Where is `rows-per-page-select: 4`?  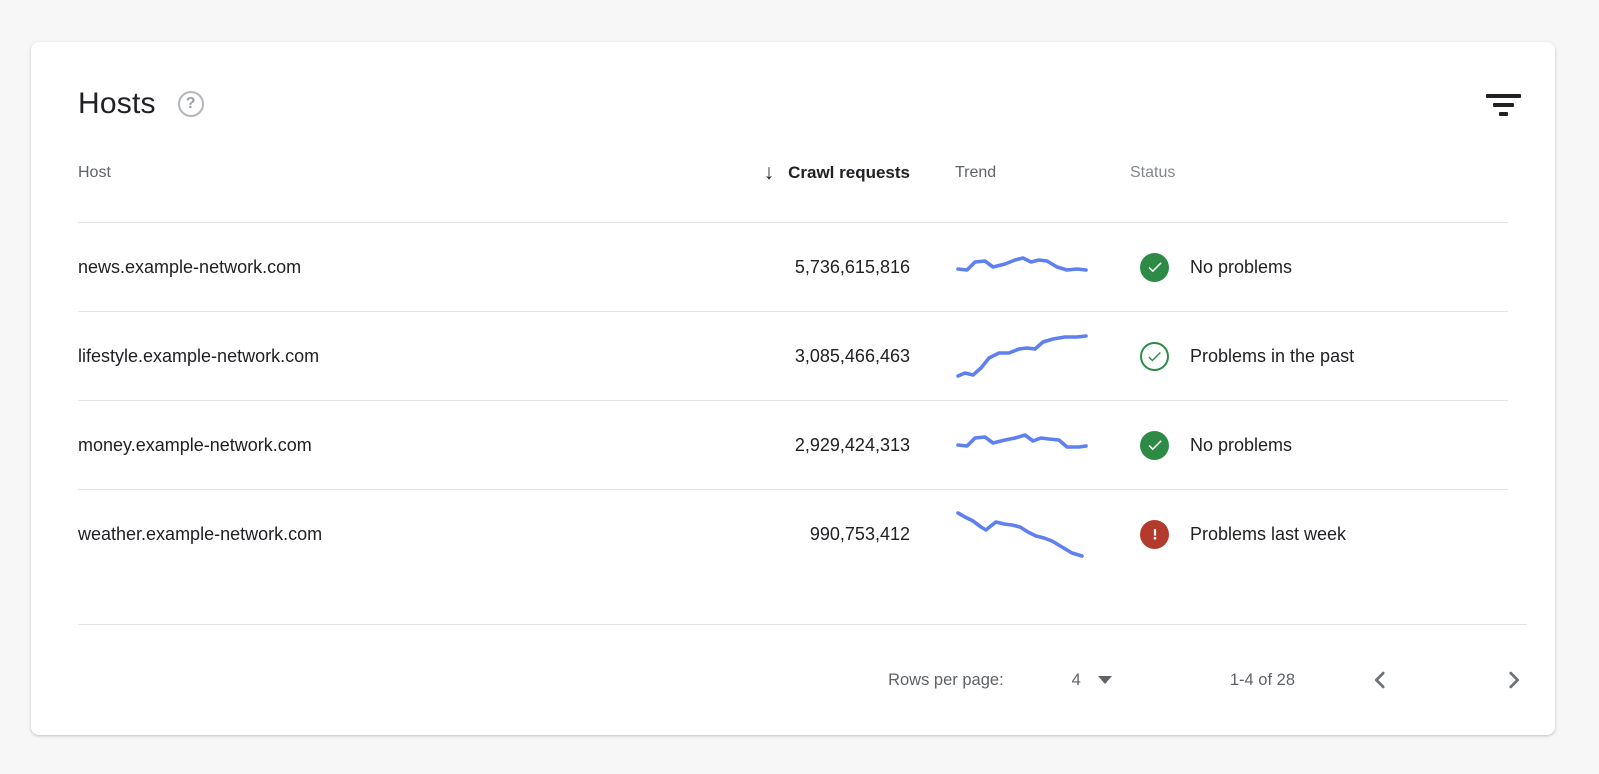 rows-per-page-select: 4 is located at coordinates (1092, 680).